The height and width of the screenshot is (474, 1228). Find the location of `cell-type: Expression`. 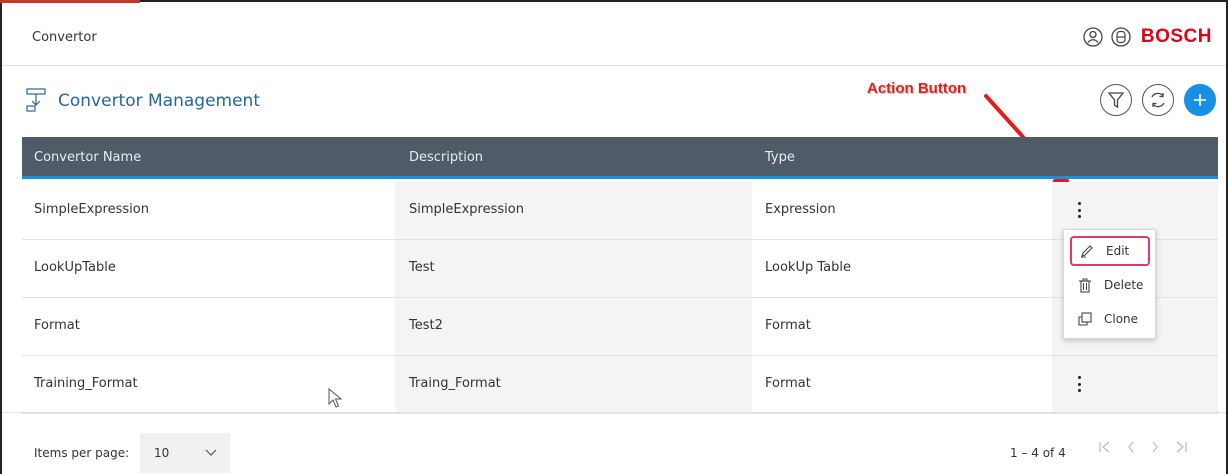

cell-type: Expression is located at coordinates (800, 209).